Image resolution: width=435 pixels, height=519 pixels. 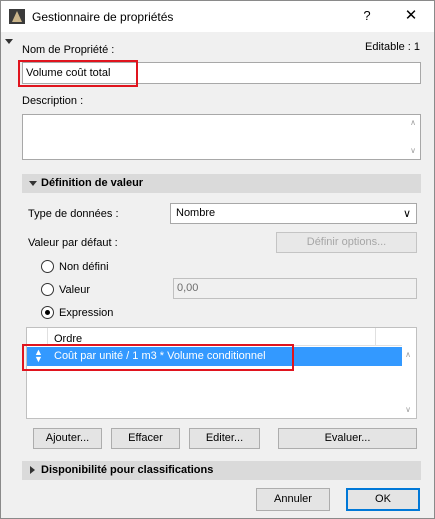 I want to click on ok-button: OK, so click(x=383, y=499).